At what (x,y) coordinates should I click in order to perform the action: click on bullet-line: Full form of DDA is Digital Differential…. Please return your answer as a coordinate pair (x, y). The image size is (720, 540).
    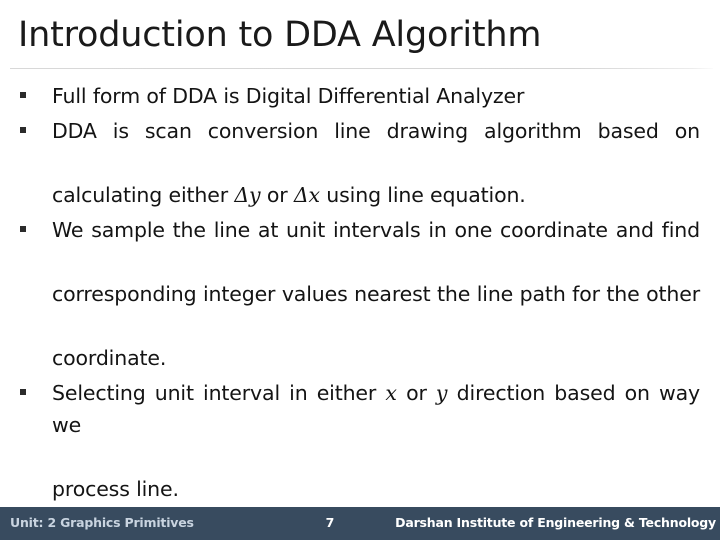
    Looking at the image, I should click on (376, 96).